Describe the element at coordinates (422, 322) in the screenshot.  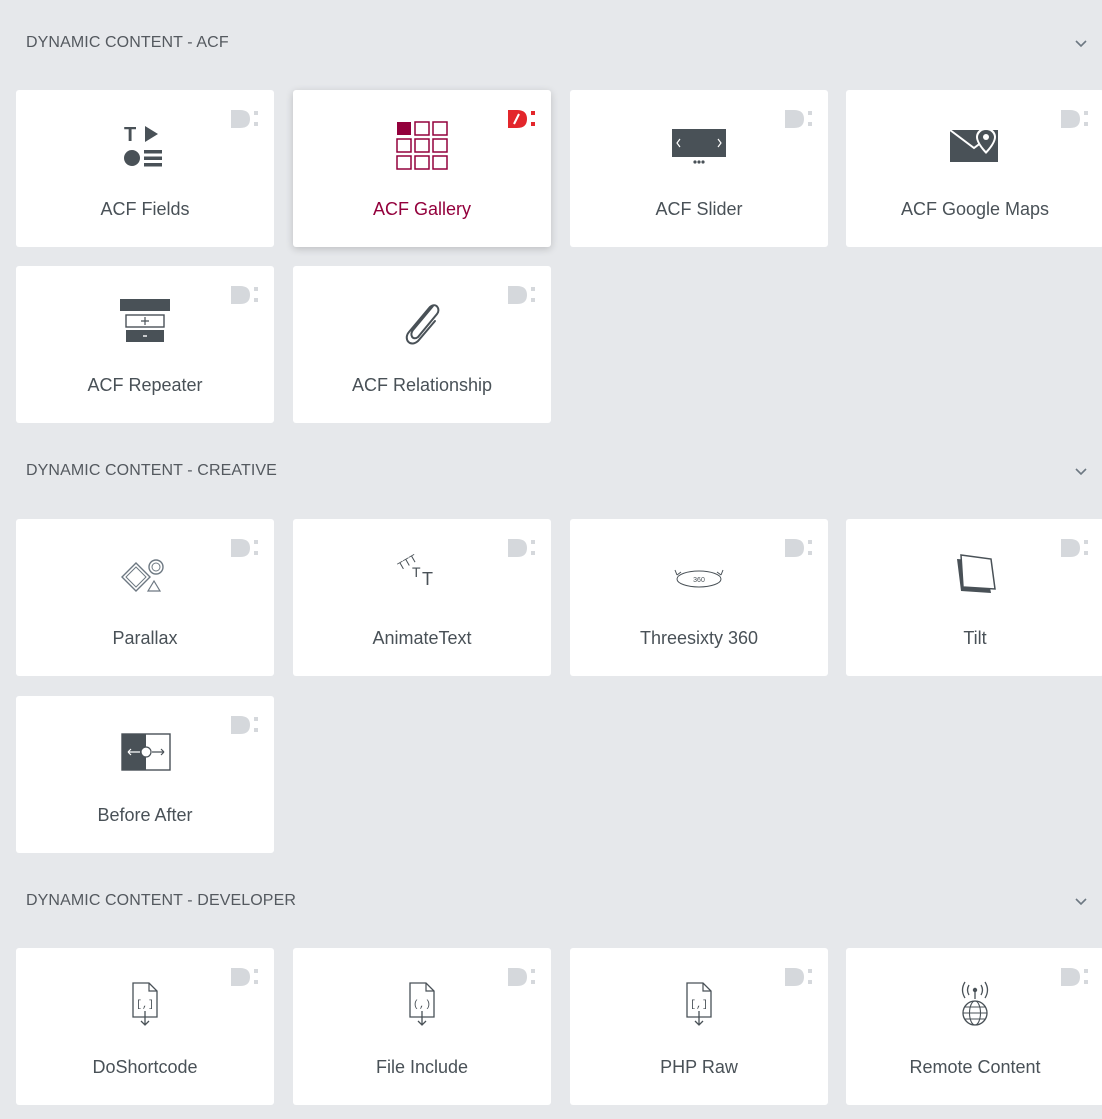
I see `paperclip-icon` at that location.